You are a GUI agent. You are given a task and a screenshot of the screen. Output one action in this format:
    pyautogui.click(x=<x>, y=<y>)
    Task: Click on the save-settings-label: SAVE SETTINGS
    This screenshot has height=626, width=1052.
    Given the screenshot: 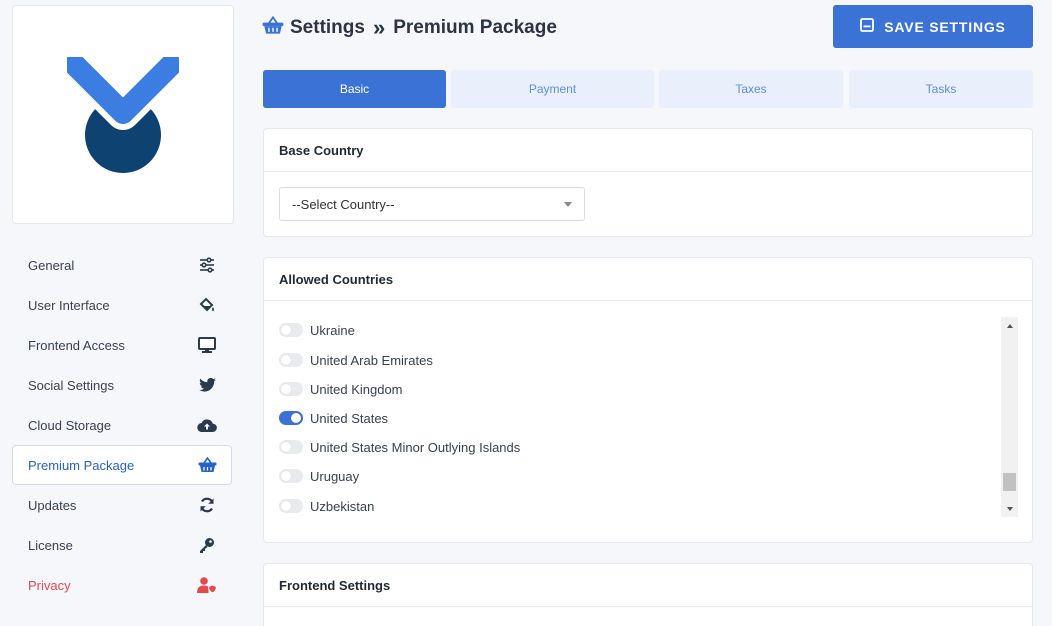 What is the action you would take?
    pyautogui.click(x=945, y=26)
    